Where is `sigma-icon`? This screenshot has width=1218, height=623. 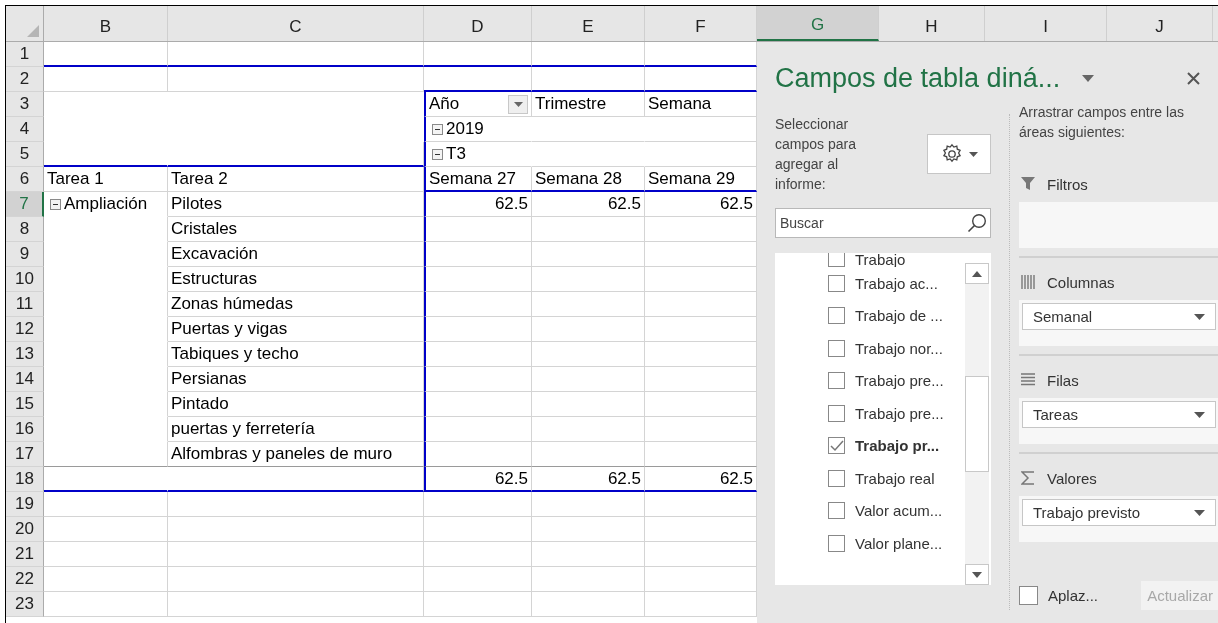 sigma-icon is located at coordinates (1028, 478).